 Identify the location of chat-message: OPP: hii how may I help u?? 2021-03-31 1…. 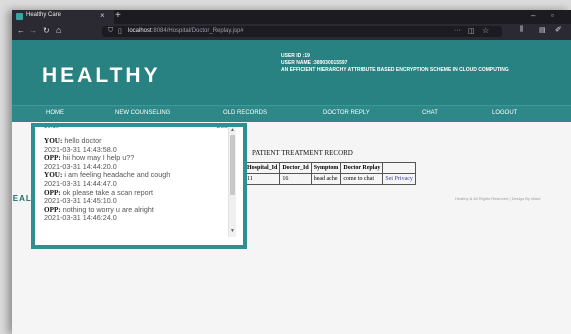
(134, 162).